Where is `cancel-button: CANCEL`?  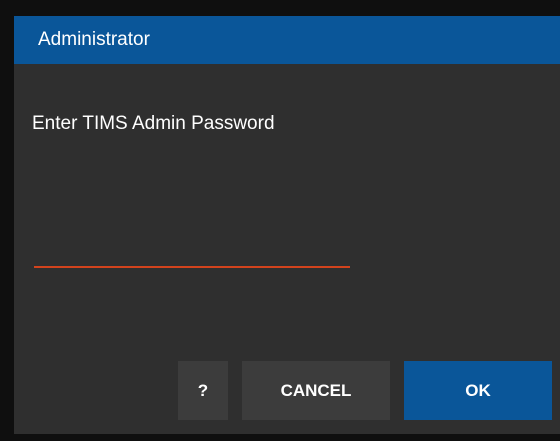 cancel-button: CANCEL is located at coordinates (316, 390).